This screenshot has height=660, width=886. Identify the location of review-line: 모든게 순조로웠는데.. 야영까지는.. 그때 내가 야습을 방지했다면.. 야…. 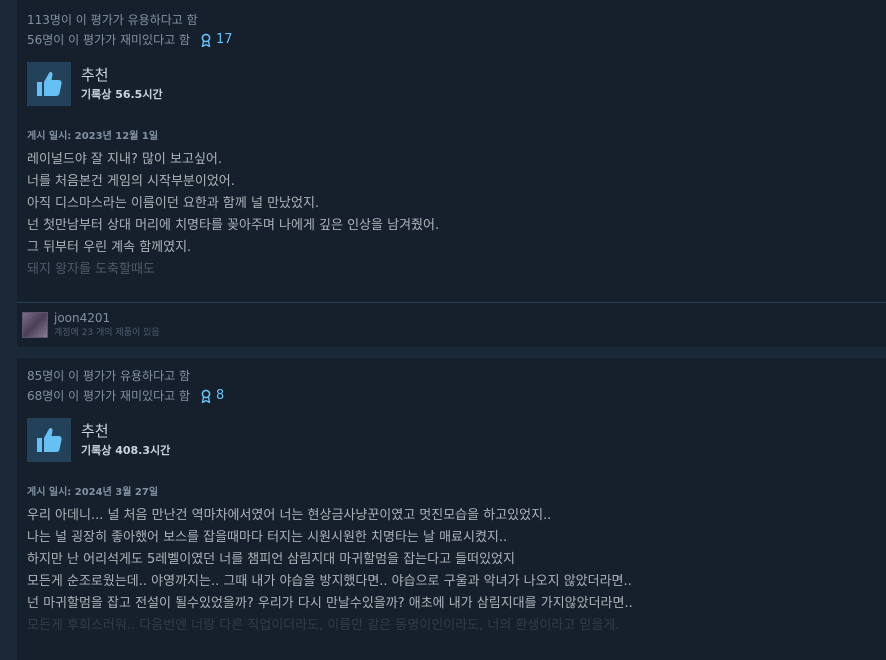
(329, 581).